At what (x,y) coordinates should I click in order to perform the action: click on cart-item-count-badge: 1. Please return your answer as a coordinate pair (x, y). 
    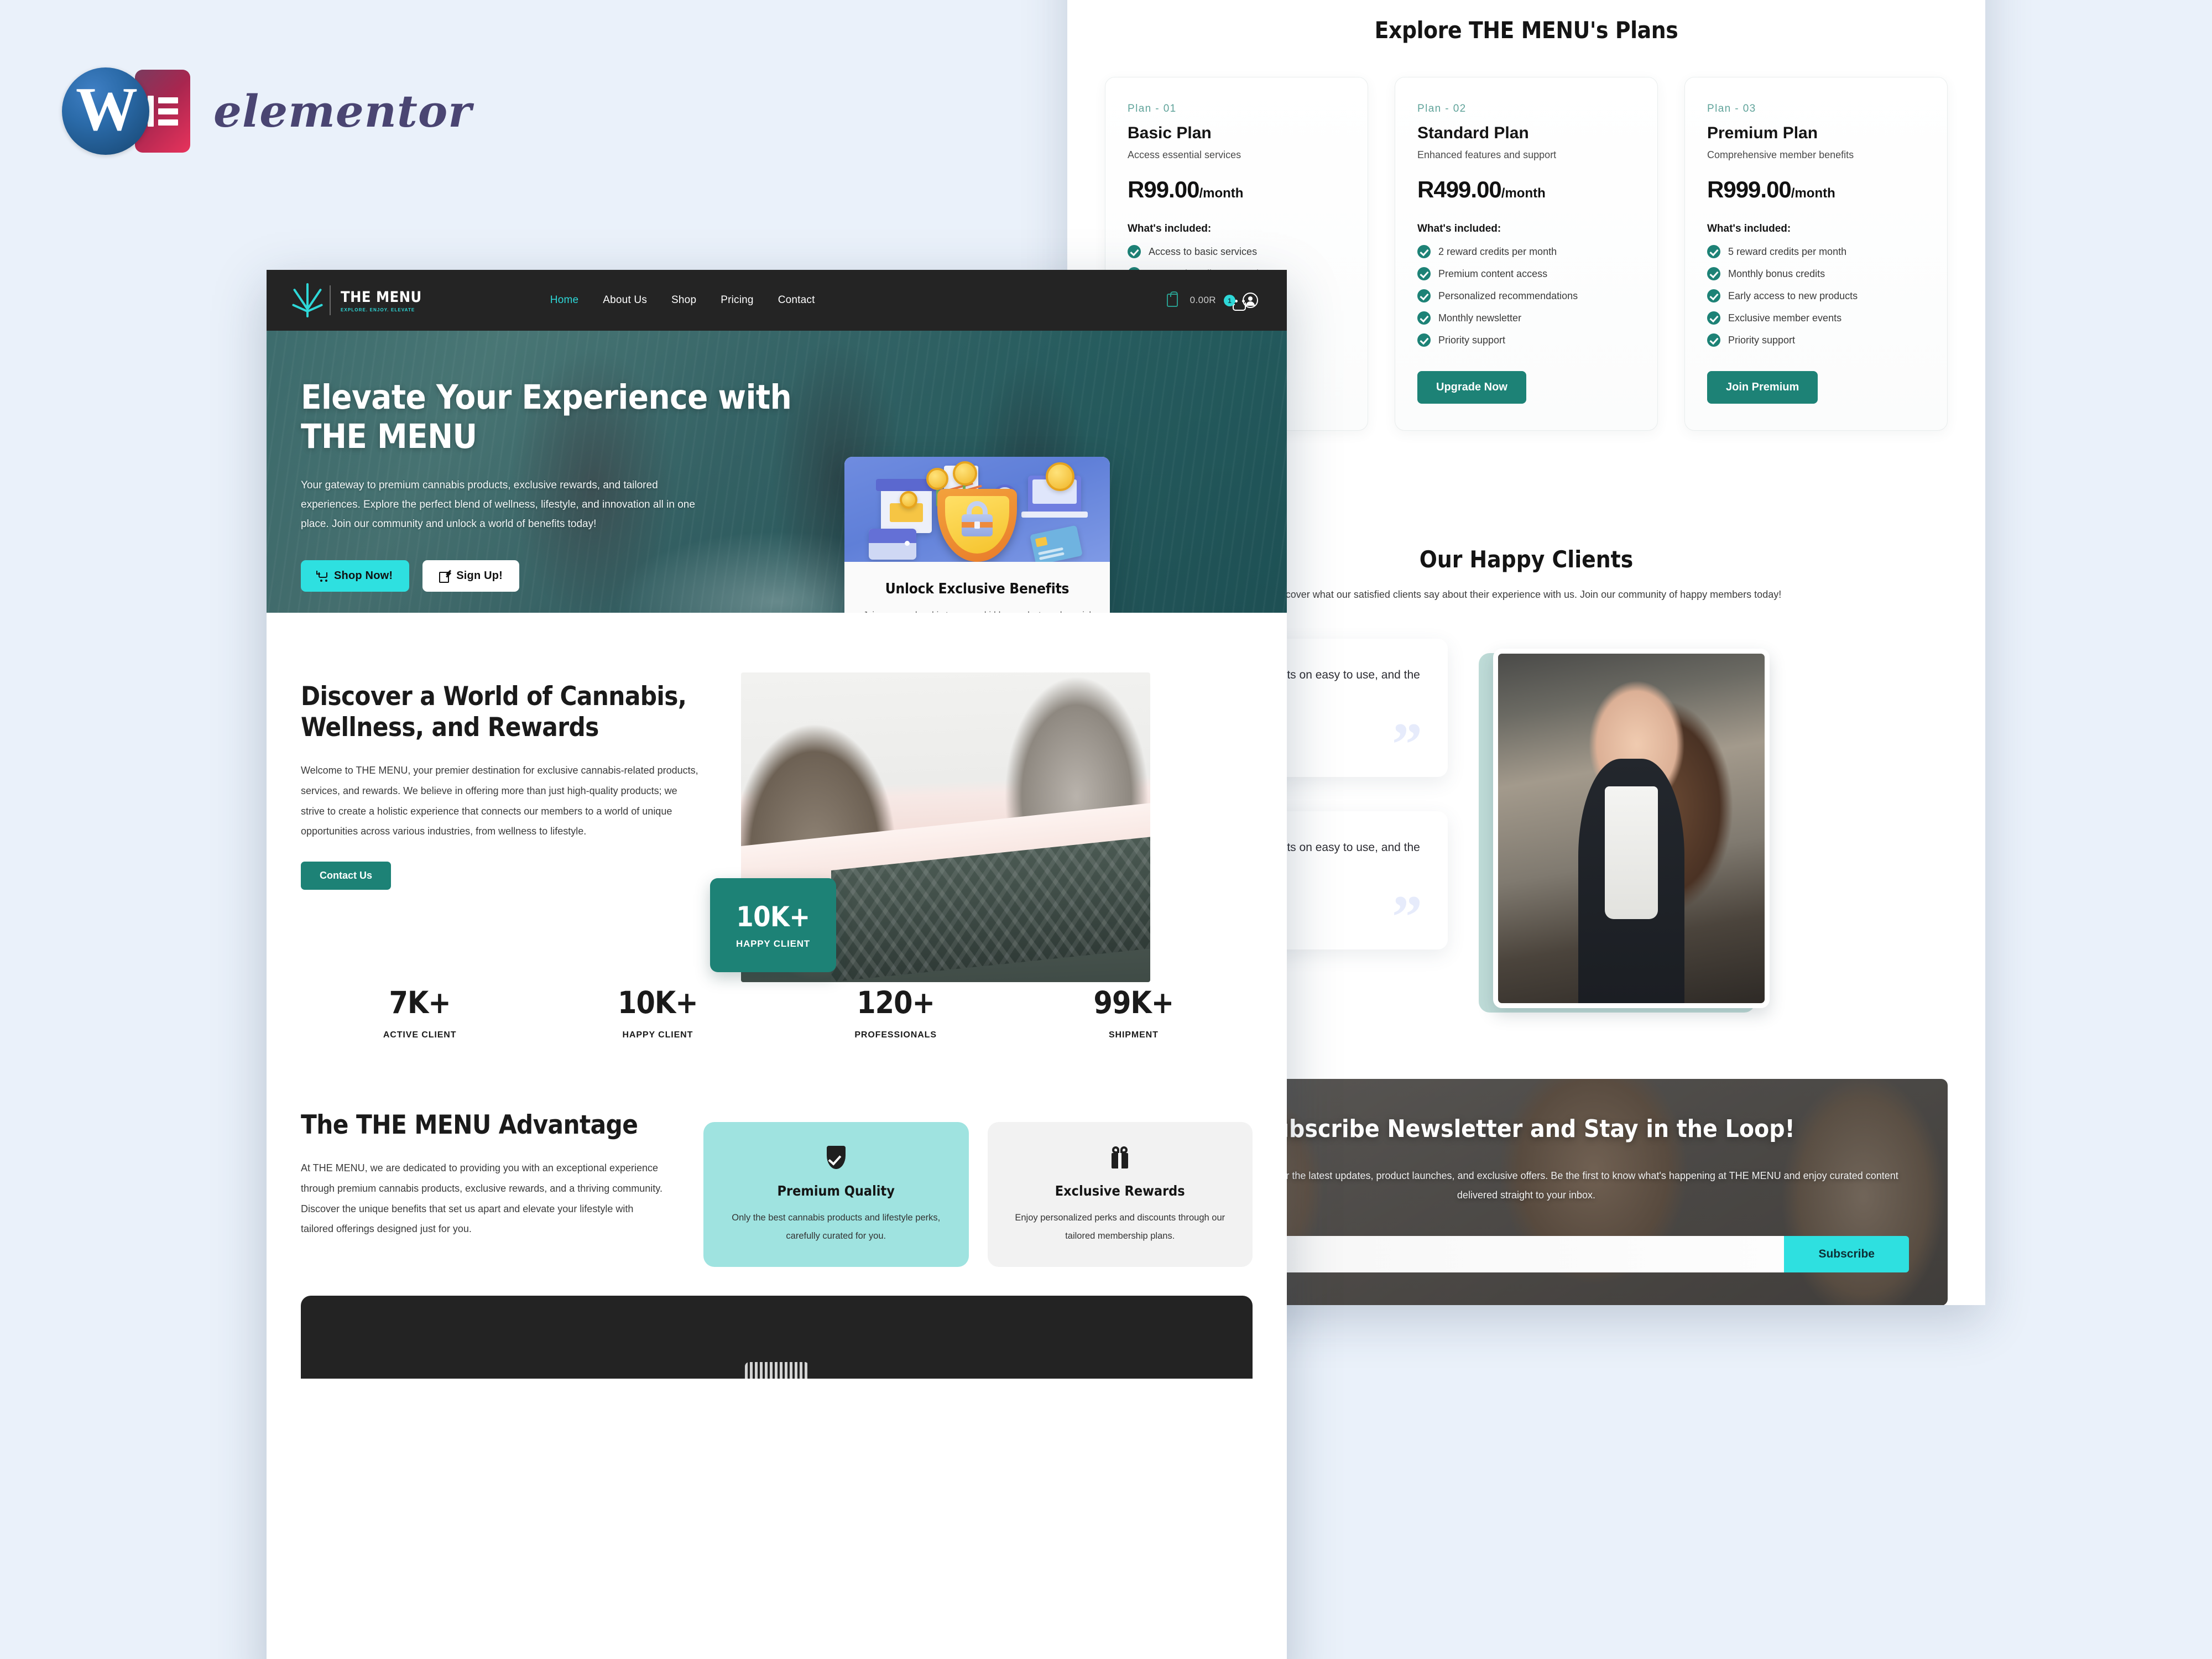
    Looking at the image, I should click on (1229, 301).